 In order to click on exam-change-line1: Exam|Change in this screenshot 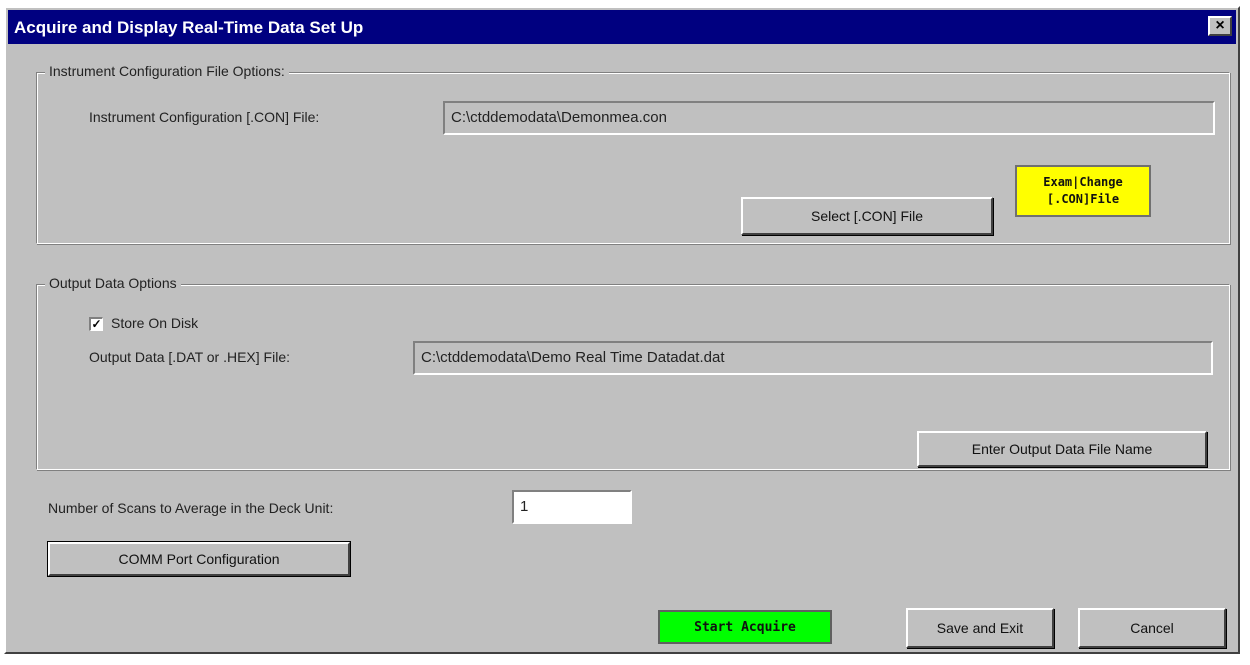, I will do `click(1083, 182)`.